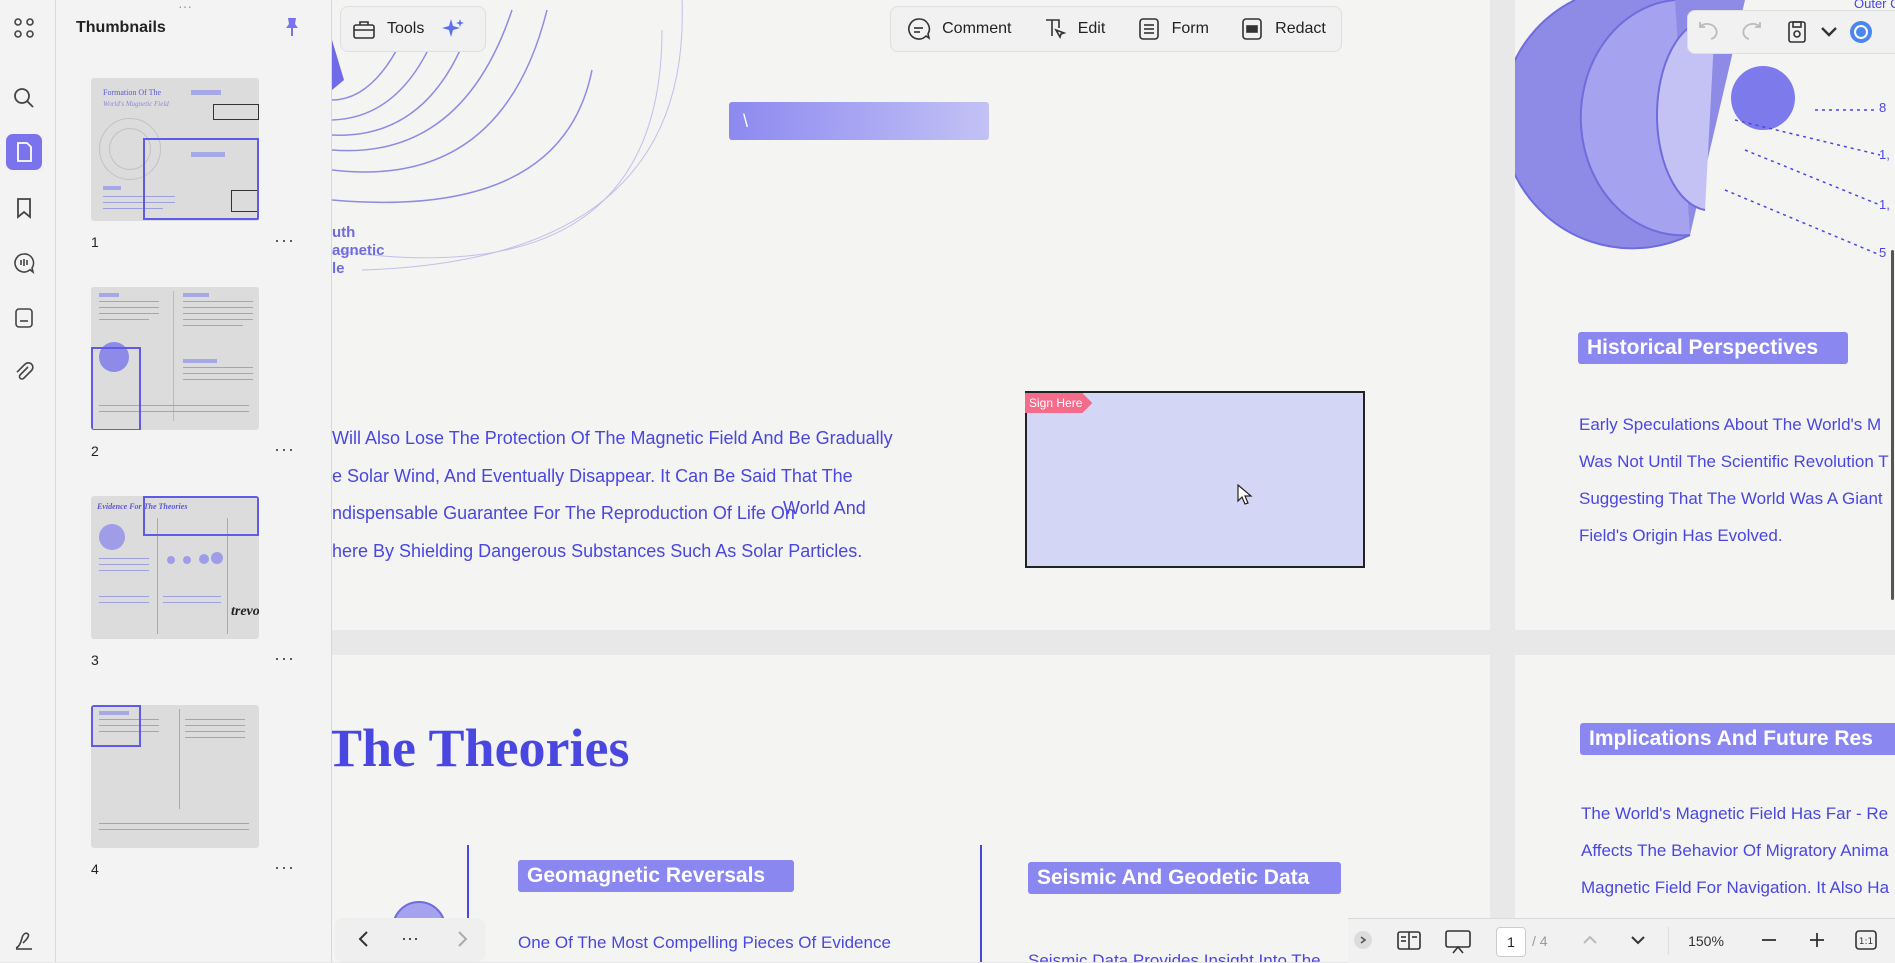 This screenshot has height=963, width=1895. What do you see at coordinates (364, 941) in the screenshot?
I see `chevron-left-icon` at bounding box center [364, 941].